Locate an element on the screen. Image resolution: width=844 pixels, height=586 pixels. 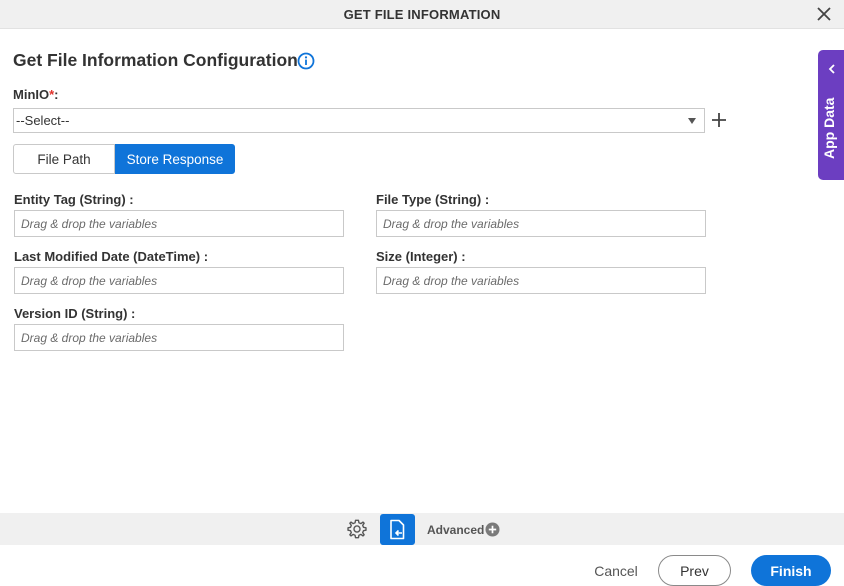
dialog-header: GET FILE INFORMATION is located at coordinates (422, 14).